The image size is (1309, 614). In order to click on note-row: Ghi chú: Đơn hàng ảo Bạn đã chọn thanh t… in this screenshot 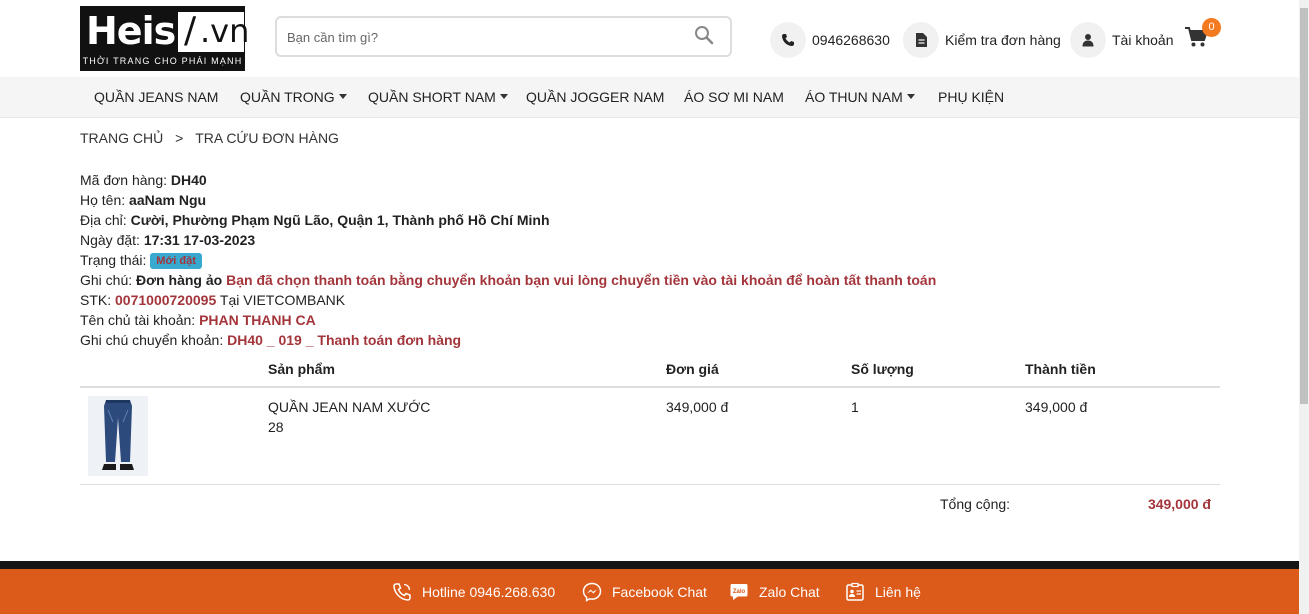, I will do `click(508, 282)`.